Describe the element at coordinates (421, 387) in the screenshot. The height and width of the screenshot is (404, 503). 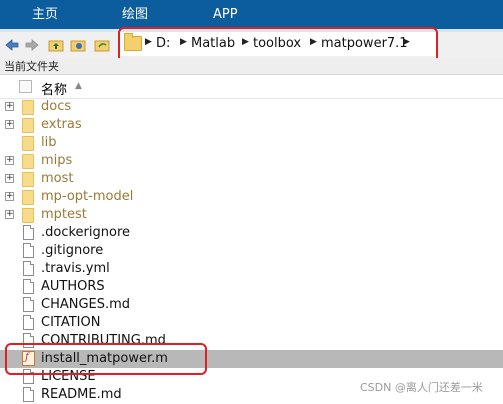
I see `watermark: CSDN @离人门还差一米` at that location.